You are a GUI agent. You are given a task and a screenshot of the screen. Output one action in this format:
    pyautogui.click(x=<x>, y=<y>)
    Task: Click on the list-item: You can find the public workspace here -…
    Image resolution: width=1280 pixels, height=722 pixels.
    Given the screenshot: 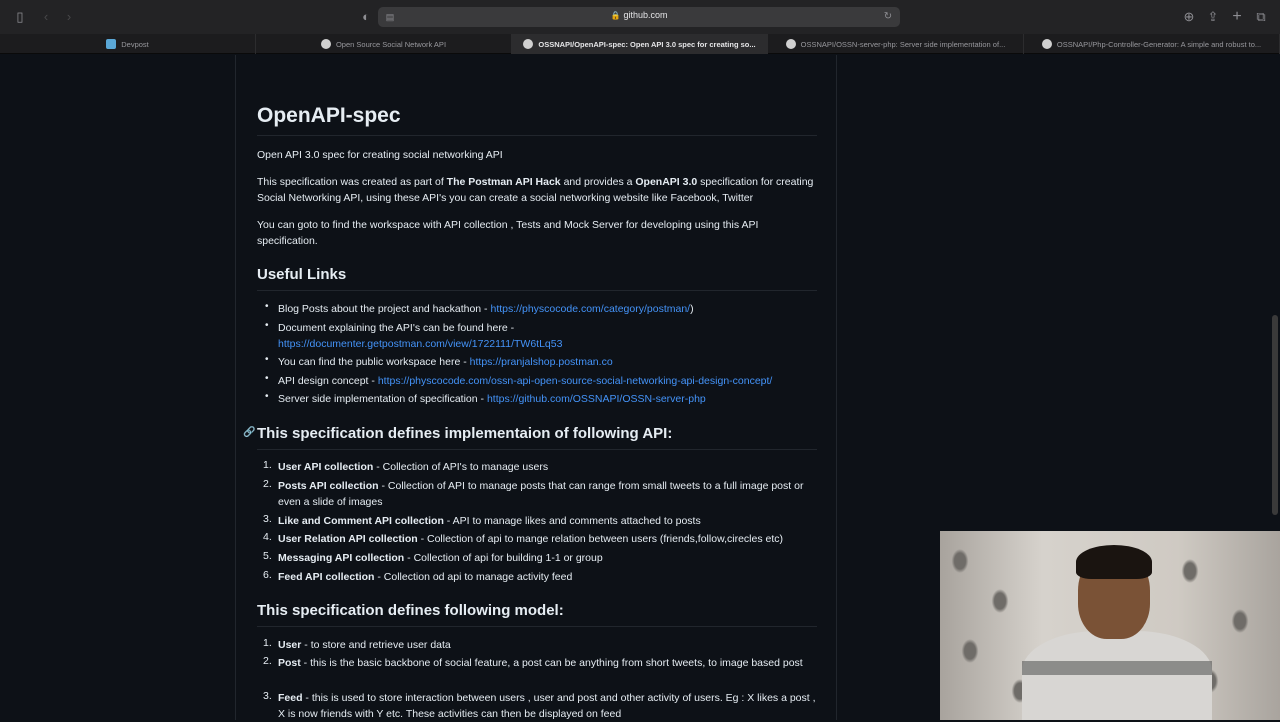 What is the action you would take?
    pyautogui.click(x=445, y=362)
    